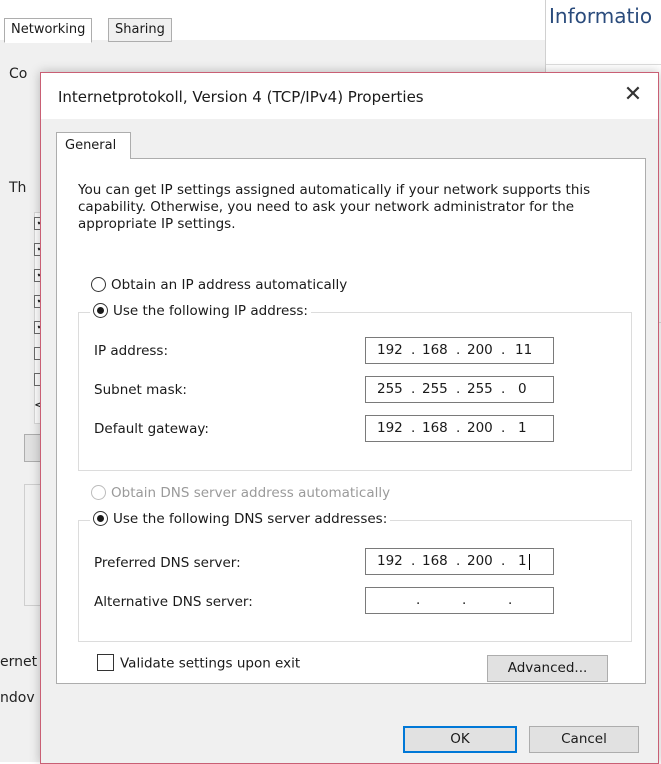  Describe the element at coordinates (529, 562) in the screenshot. I see `text-cursor` at that location.